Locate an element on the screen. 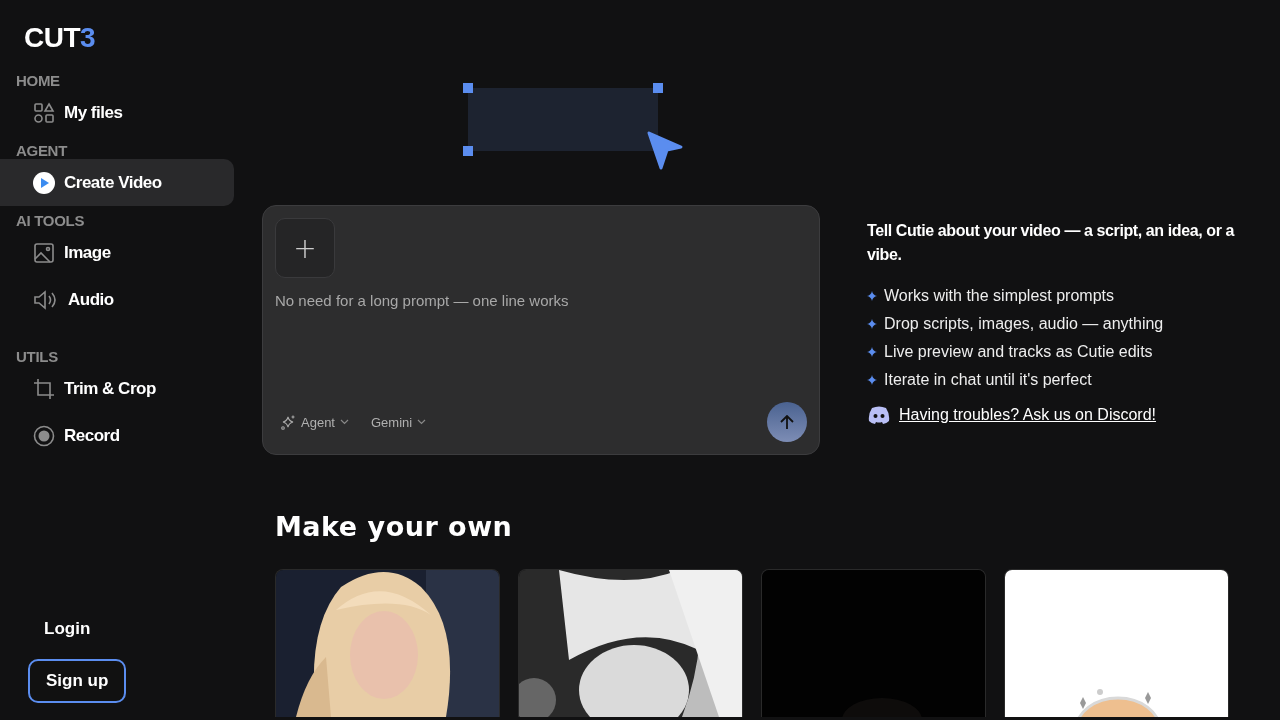  nav-item: Record is located at coordinates (117, 435).